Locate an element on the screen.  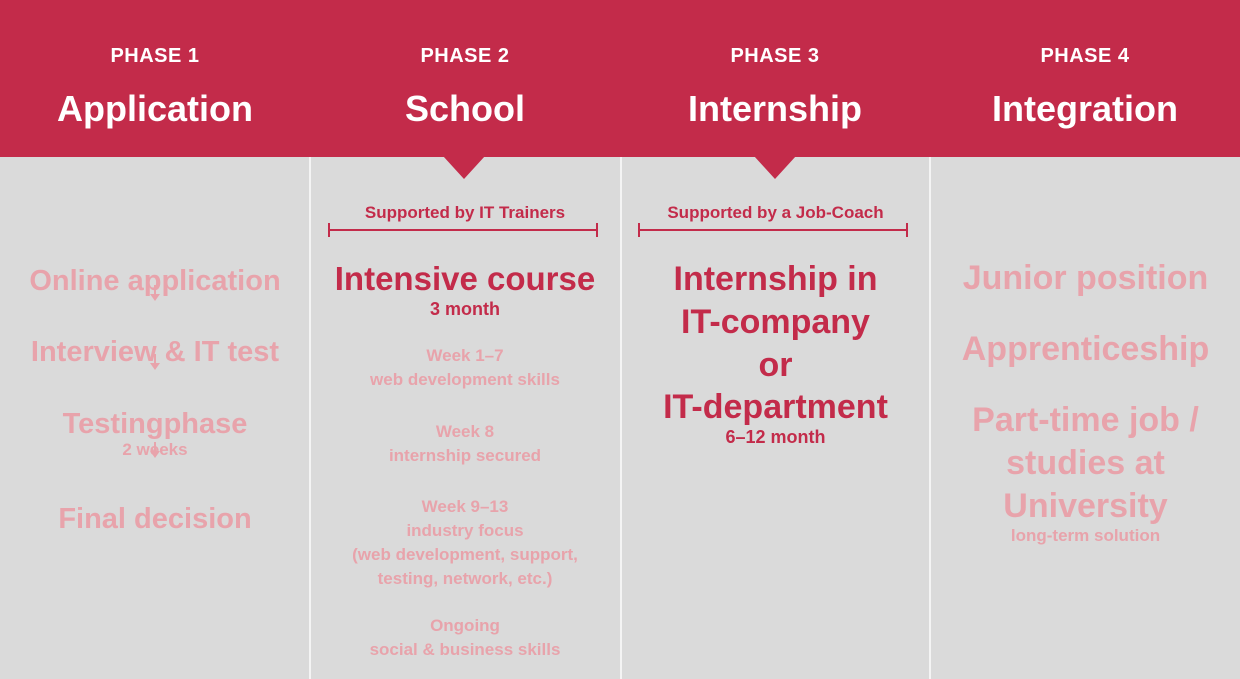
phase-3-number: PHASE 3 is located at coordinates (775, 56).